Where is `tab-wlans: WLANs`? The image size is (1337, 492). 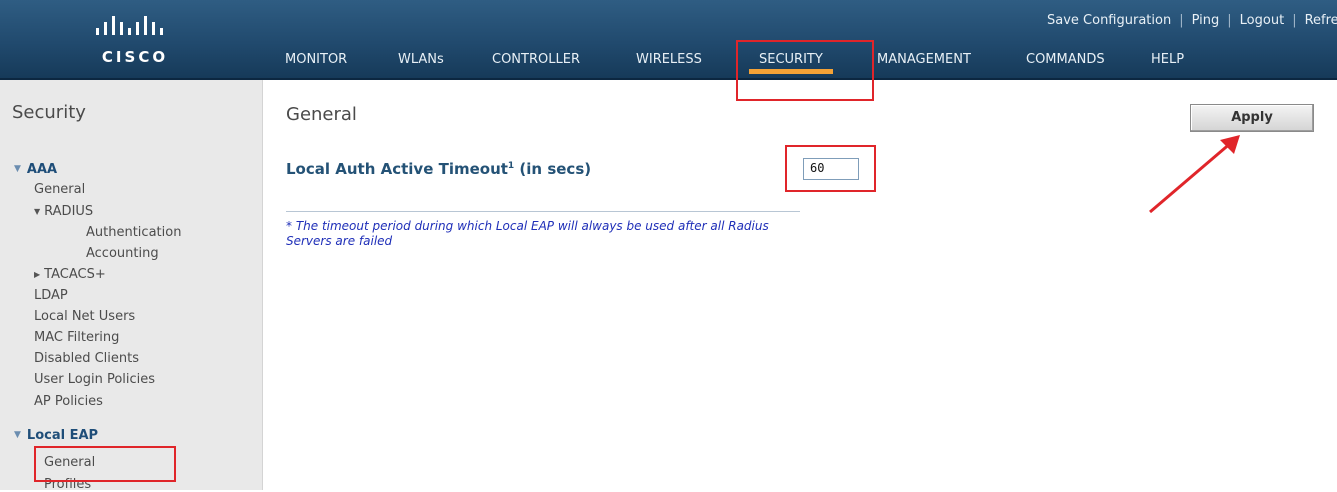
tab-wlans: WLANs is located at coordinates (421, 63).